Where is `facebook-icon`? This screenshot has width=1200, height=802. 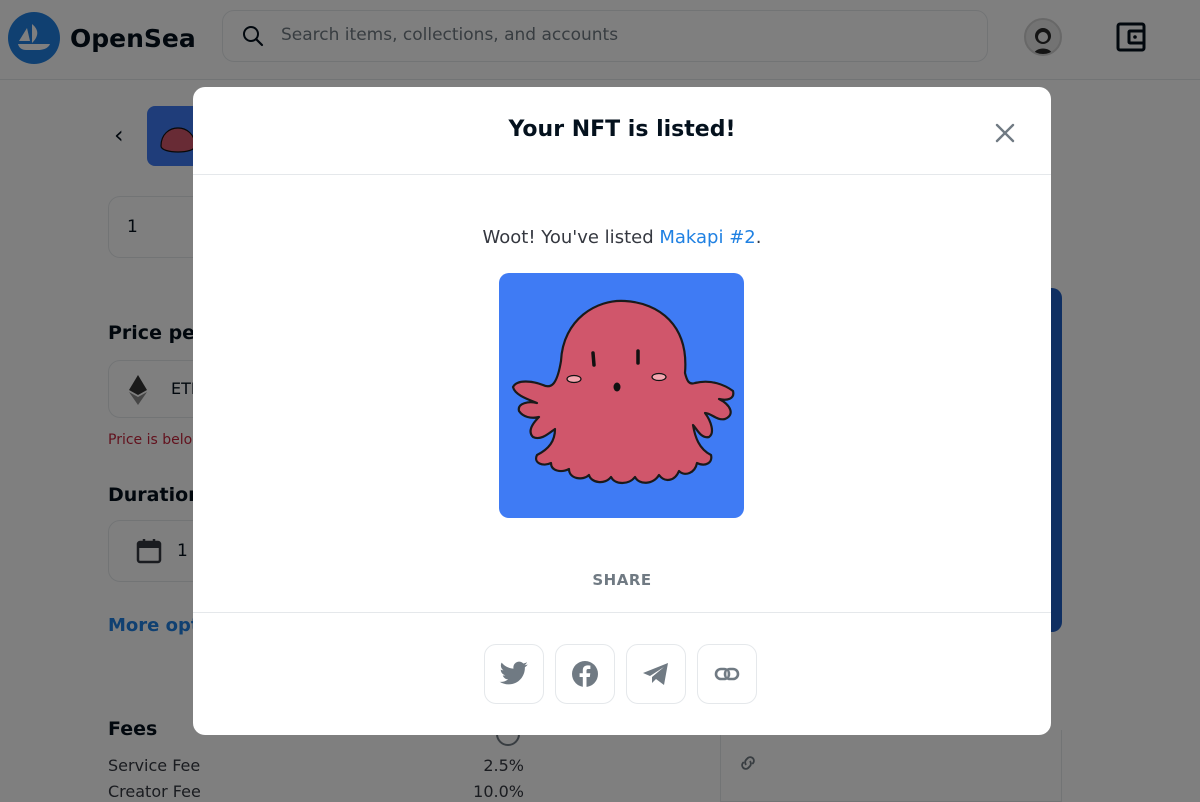 facebook-icon is located at coordinates (585, 674).